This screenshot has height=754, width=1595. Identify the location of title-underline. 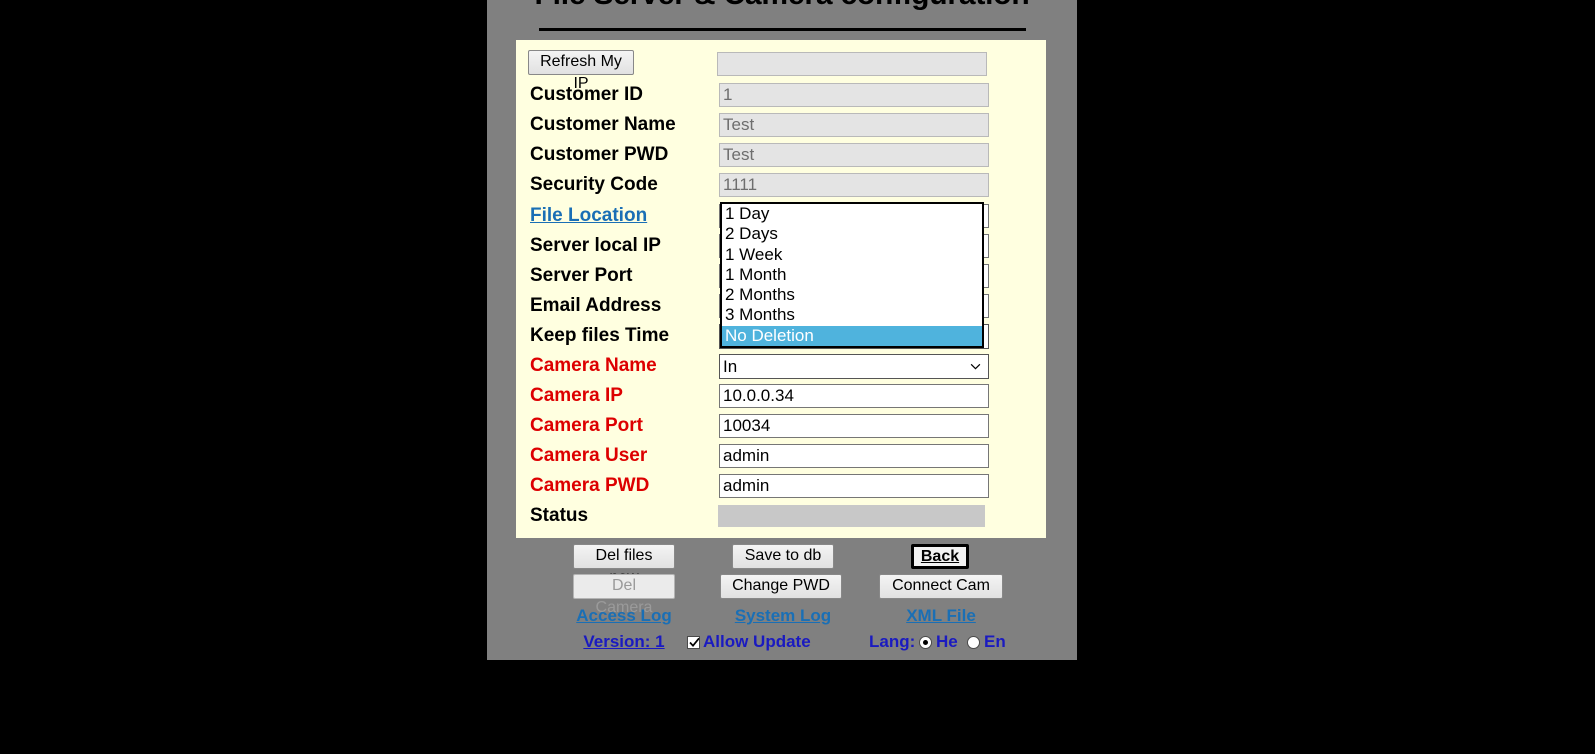
(782, 29).